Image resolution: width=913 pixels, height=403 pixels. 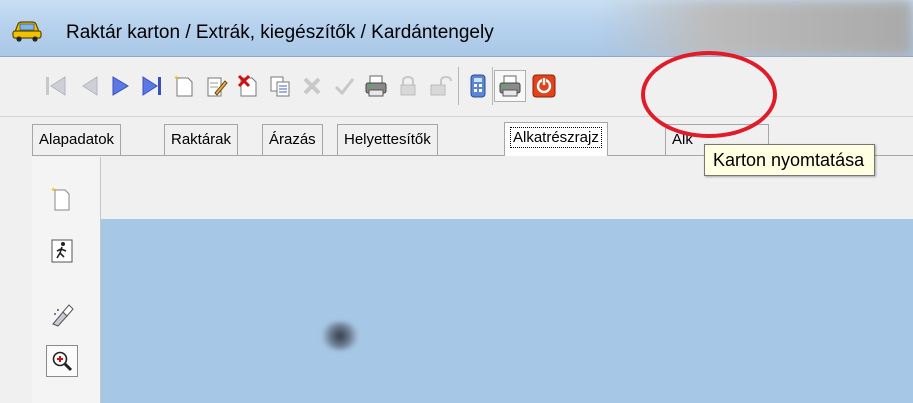 What do you see at coordinates (201, 139) in the screenshot?
I see `tab-raktarak: Raktárak` at bounding box center [201, 139].